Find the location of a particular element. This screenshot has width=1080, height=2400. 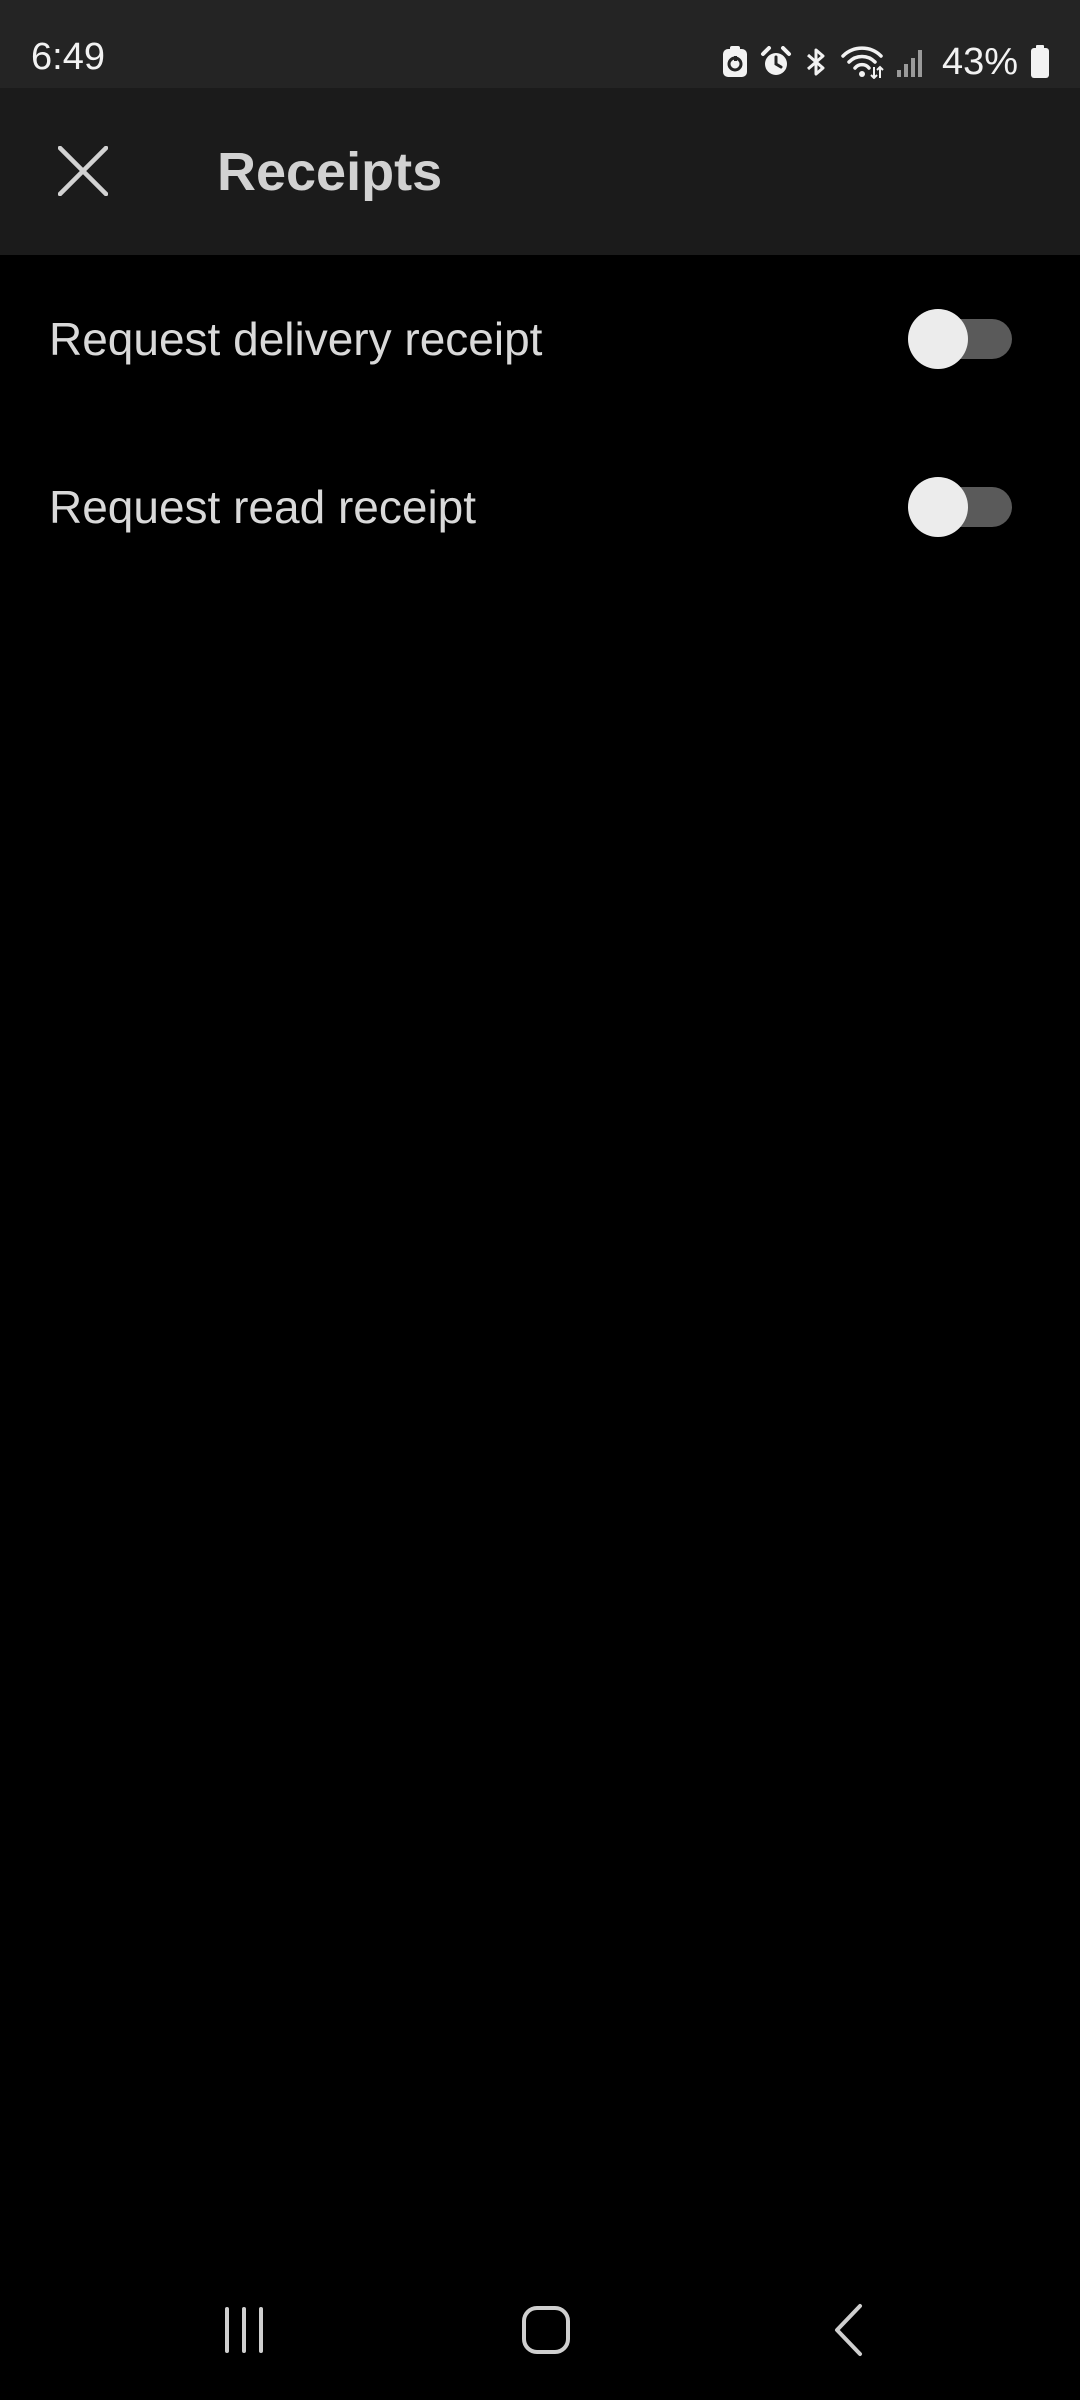

close-button is located at coordinates (83, 171).